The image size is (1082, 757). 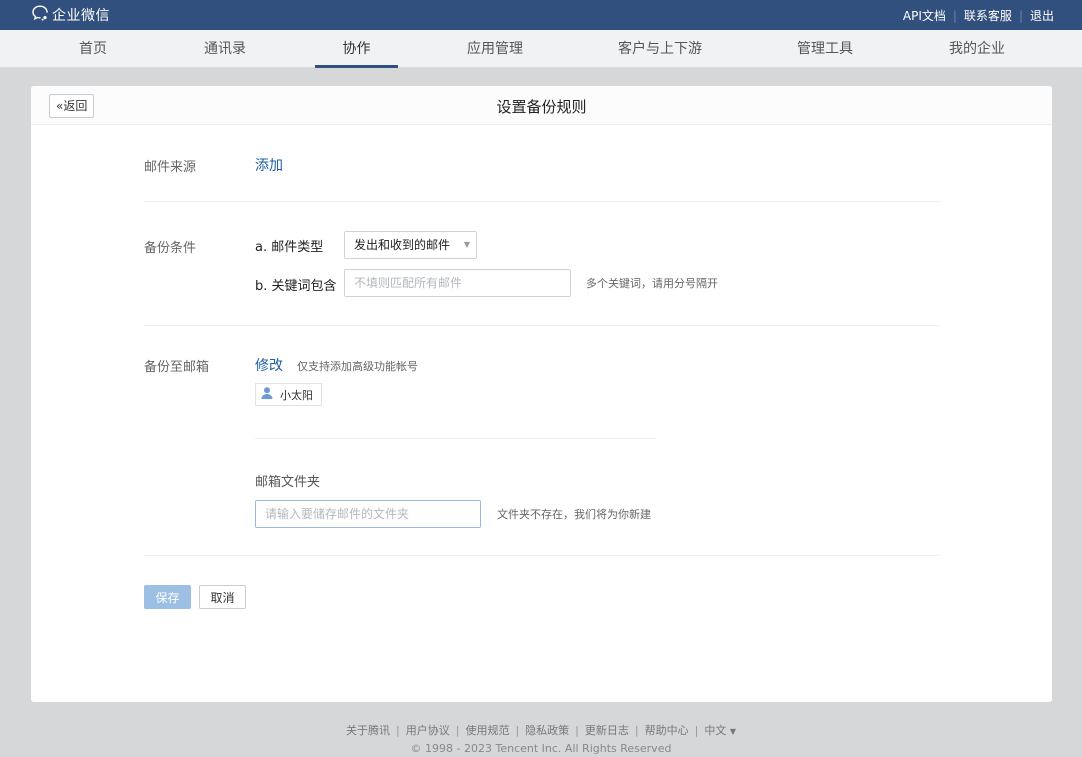 I want to click on language-label: 中文, so click(x=715, y=730).